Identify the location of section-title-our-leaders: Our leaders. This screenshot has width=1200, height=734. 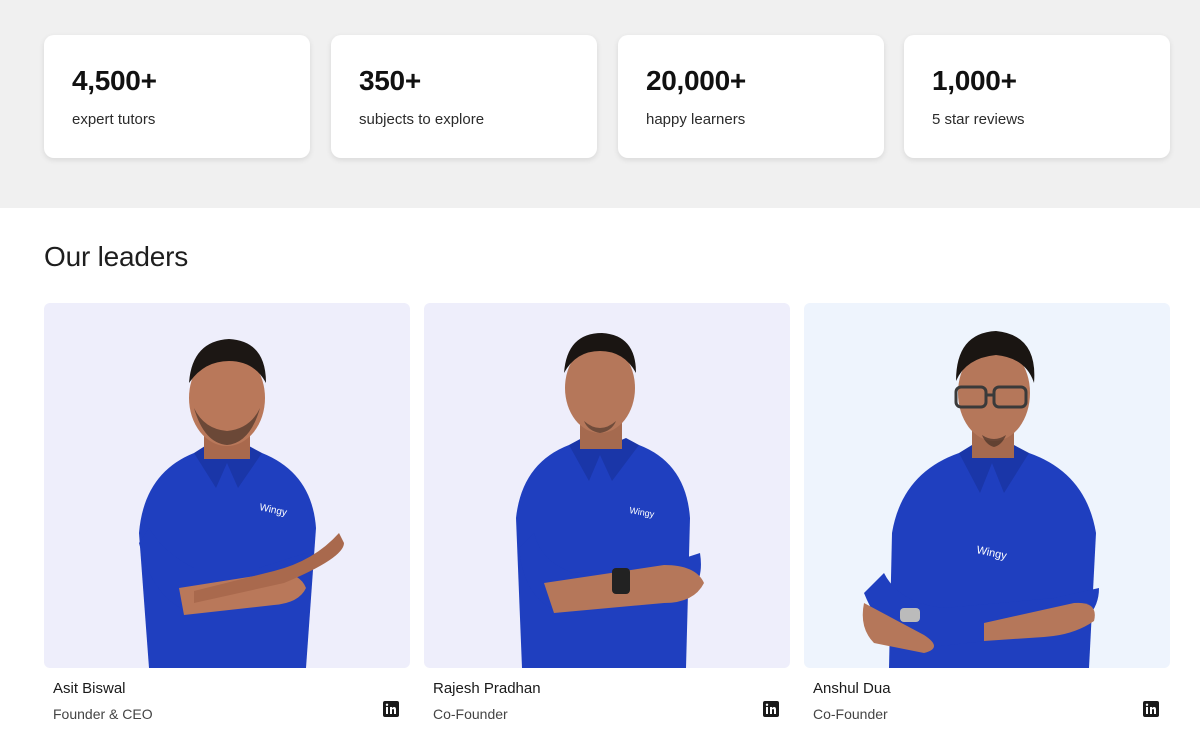
(116, 256).